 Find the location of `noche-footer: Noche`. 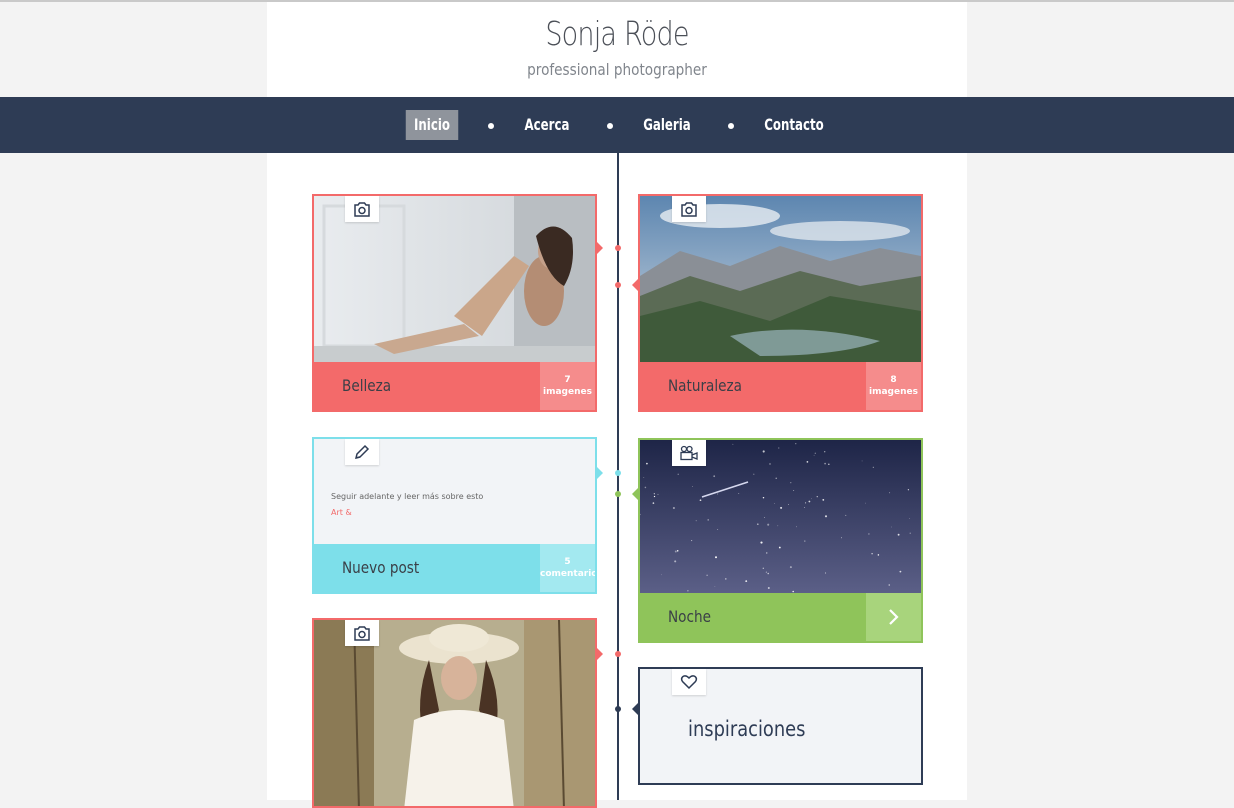

noche-footer: Noche is located at coordinates (780, 617).